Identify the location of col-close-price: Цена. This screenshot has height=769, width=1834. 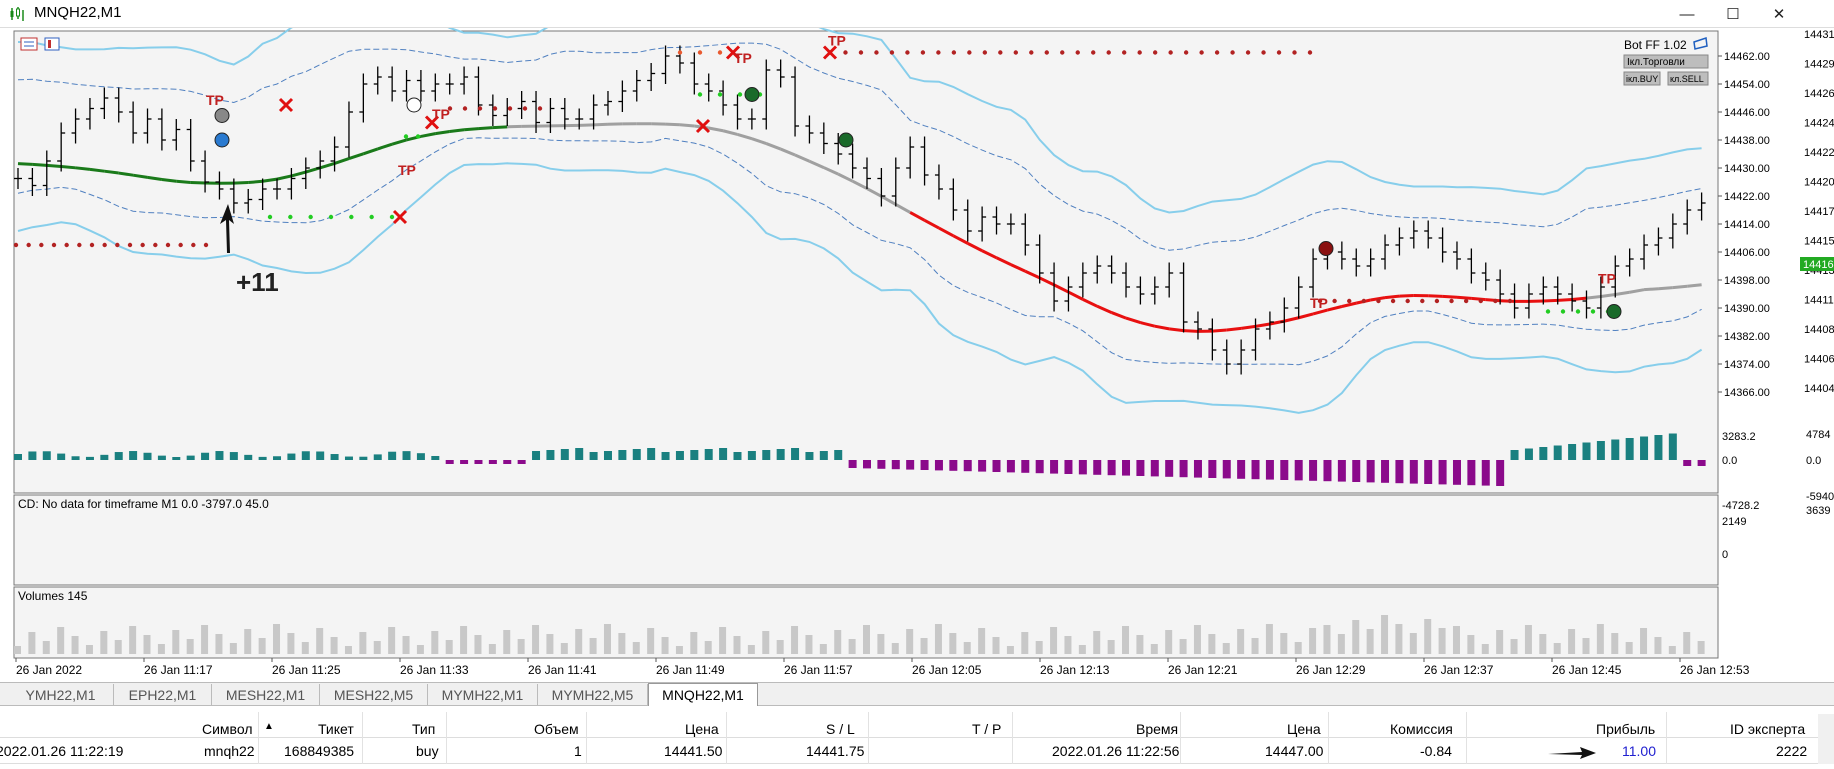
(1304, 729).